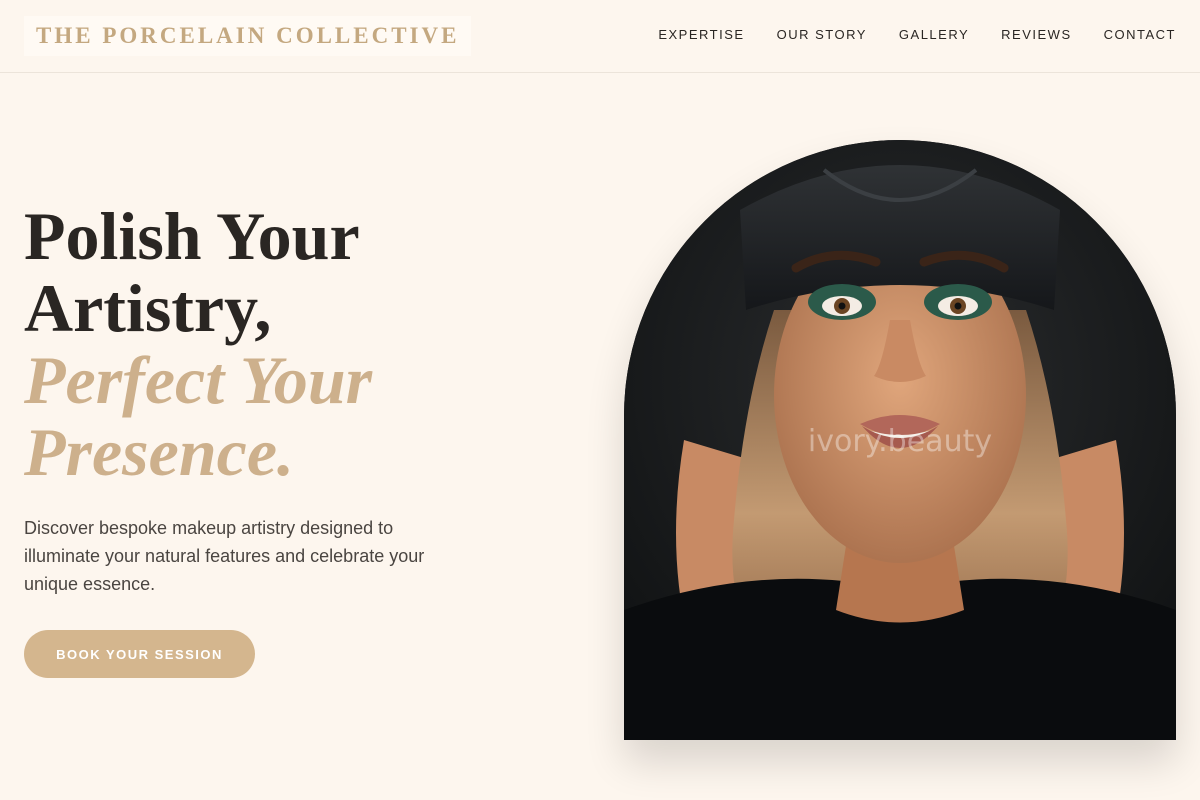 The width and height of the screenshot is (1200, 800). I want to click on nav-link-contact: CONTACT, so click(1140, 34).